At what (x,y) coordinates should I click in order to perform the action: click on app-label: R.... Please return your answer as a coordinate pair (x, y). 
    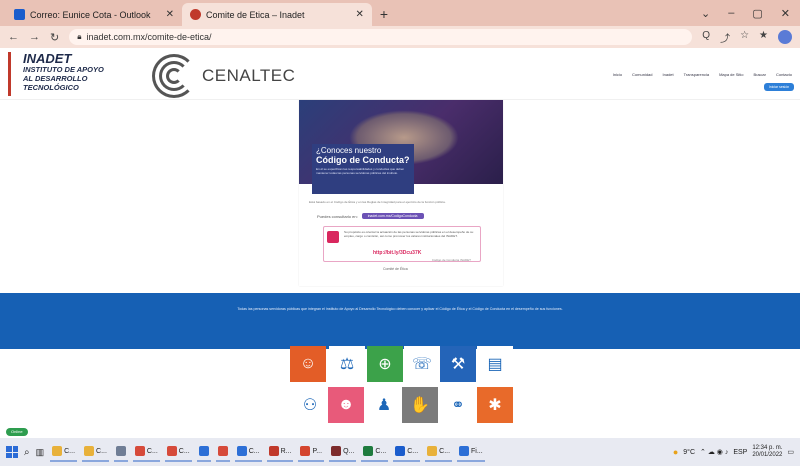
    Looking at the image, I should click on (286, 451).